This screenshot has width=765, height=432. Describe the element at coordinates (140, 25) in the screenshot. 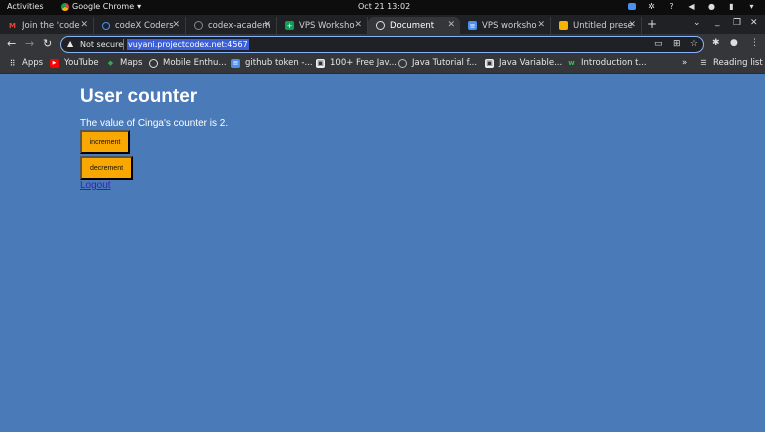

I see `tab-codex-coders: codeX Coders ✕` at that location.